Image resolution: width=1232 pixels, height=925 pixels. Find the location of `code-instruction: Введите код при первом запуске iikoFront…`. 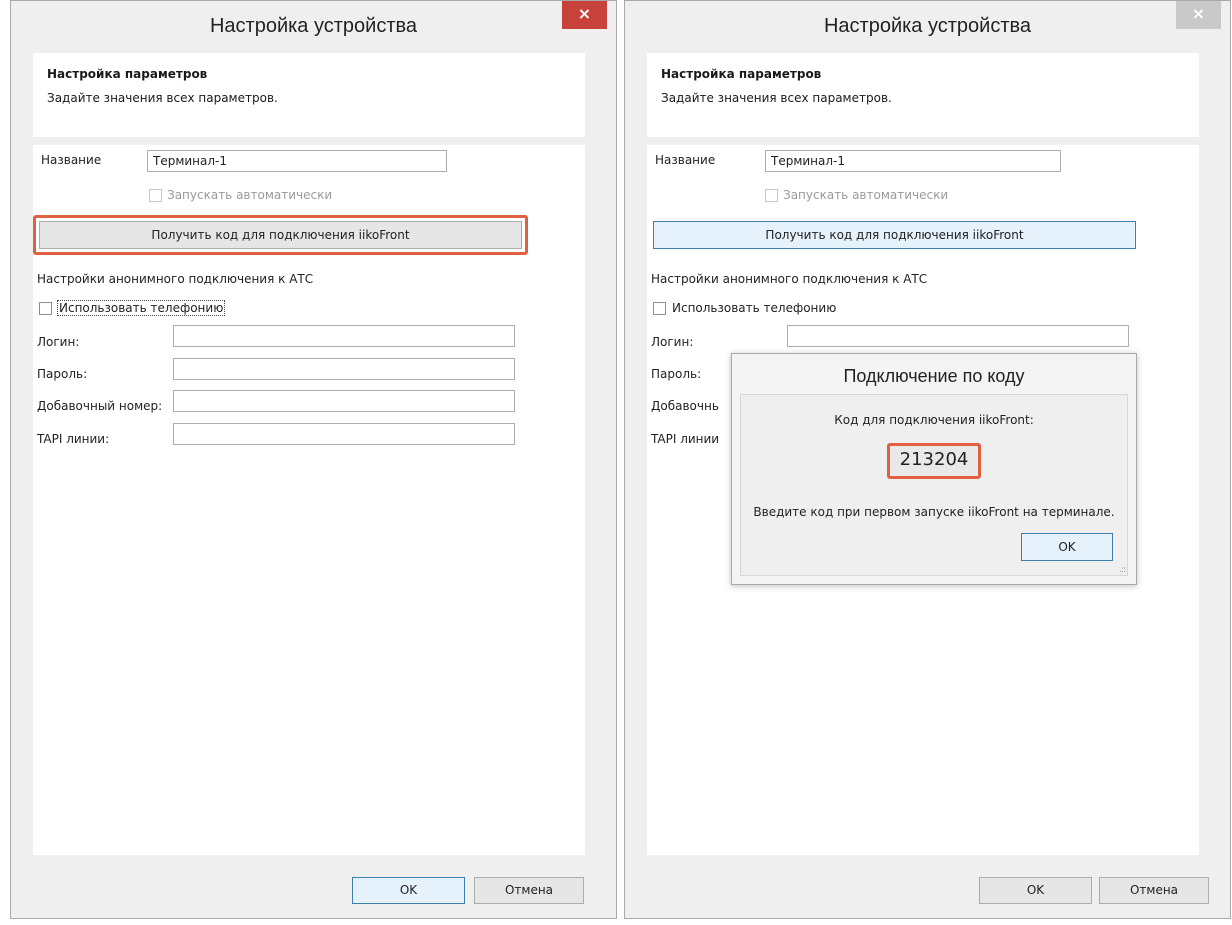

code-instruction: Введите код при первом запуске iikoFront… is located at coordinates (934, 512).